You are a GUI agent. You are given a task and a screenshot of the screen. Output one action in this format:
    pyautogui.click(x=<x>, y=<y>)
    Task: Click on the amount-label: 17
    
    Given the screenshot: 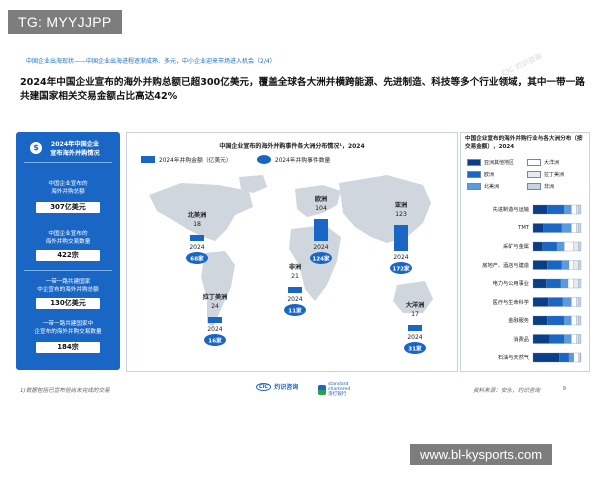 What is the action you would take?
    pyautogui.click(x=415, y=314)
    